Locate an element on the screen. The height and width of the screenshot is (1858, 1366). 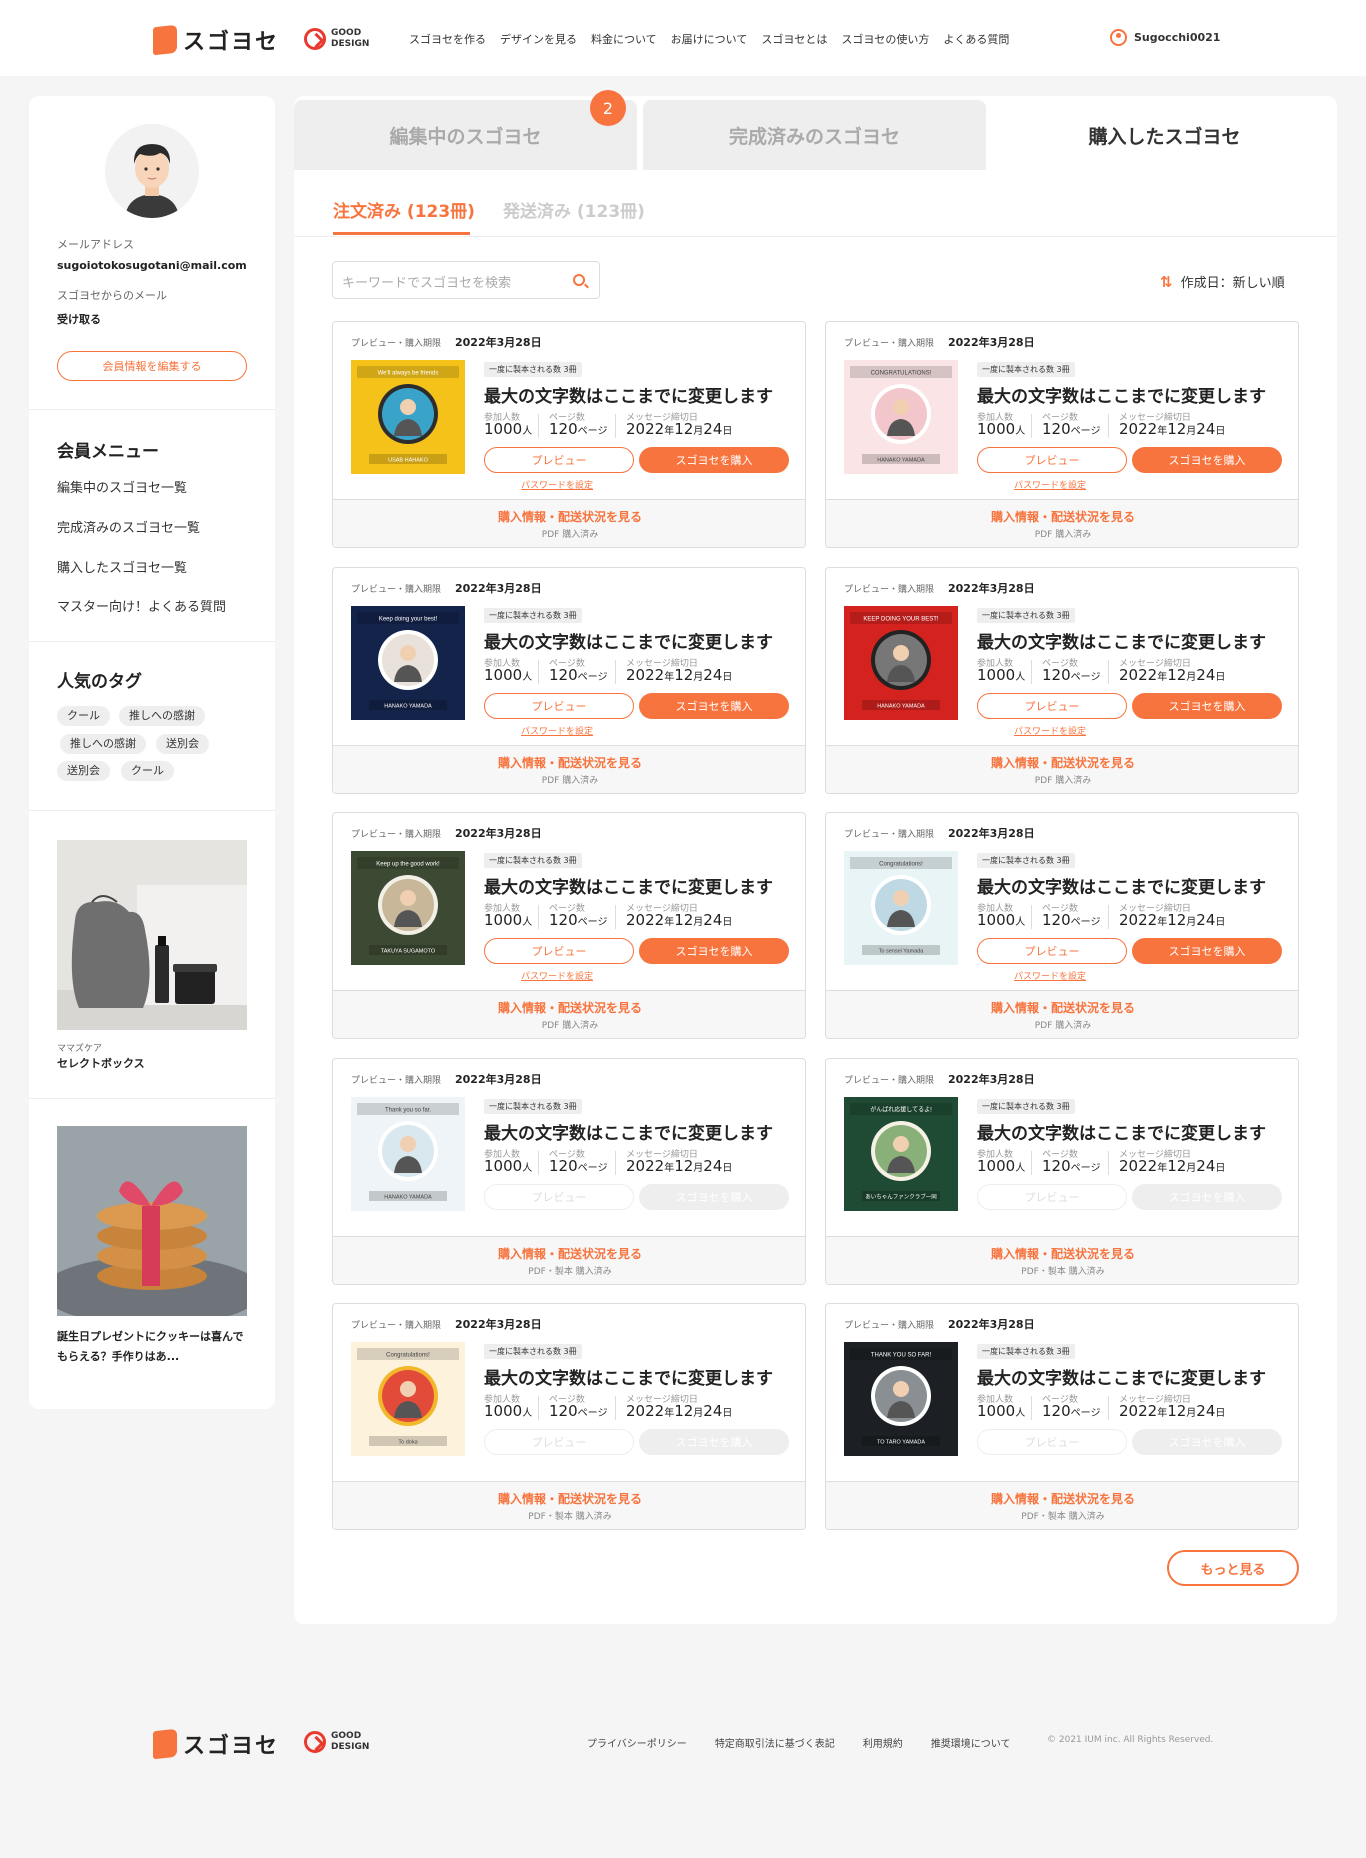
card-footer: 購入情報・配送状況を見る PDF 購入済み is located at coordinates (569, 1014).